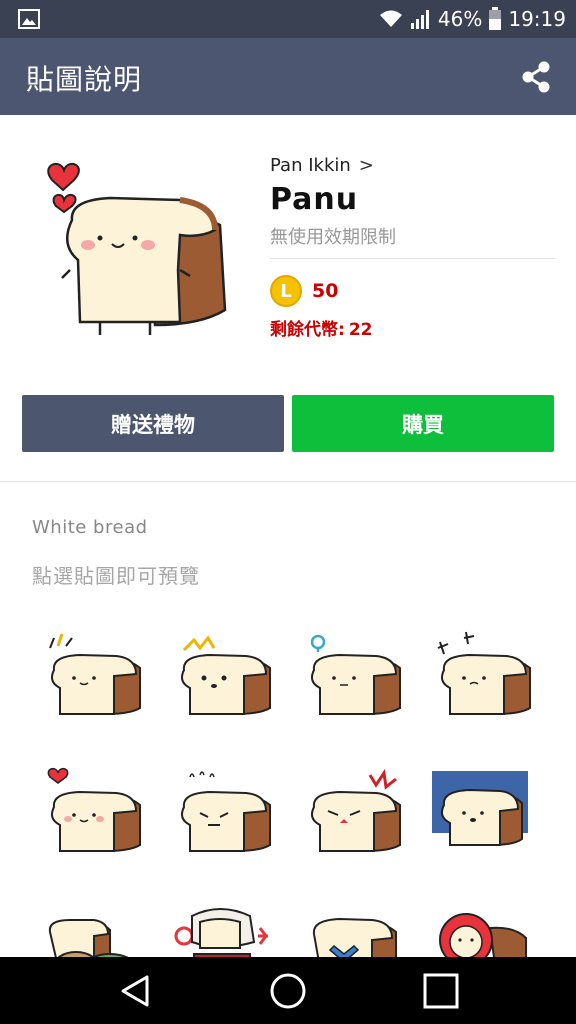  Describe the element at coordinates (288, 19) in the screenshot. I see `status-bar: 46% 19:19` at that location.